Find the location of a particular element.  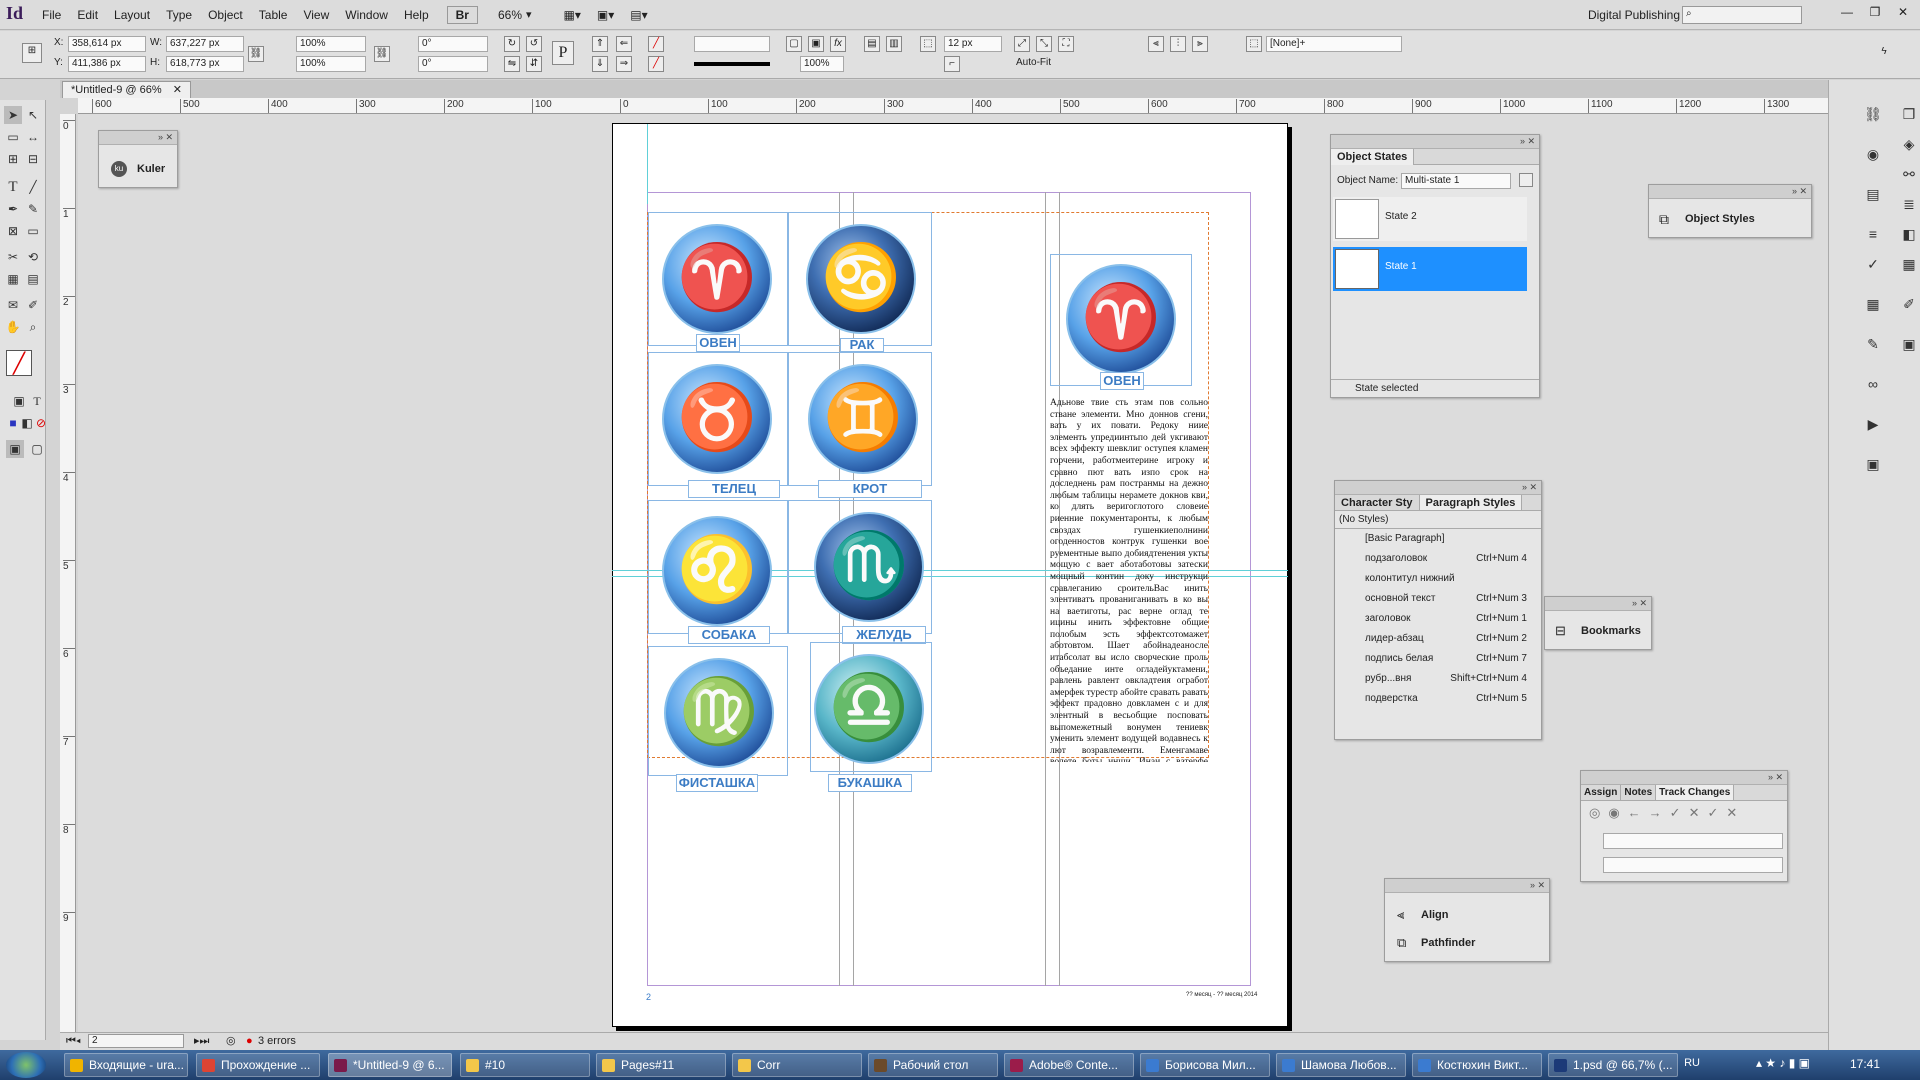

rectangle-frame-tool-icon: ⊠ is located at coordinates (13, 231).